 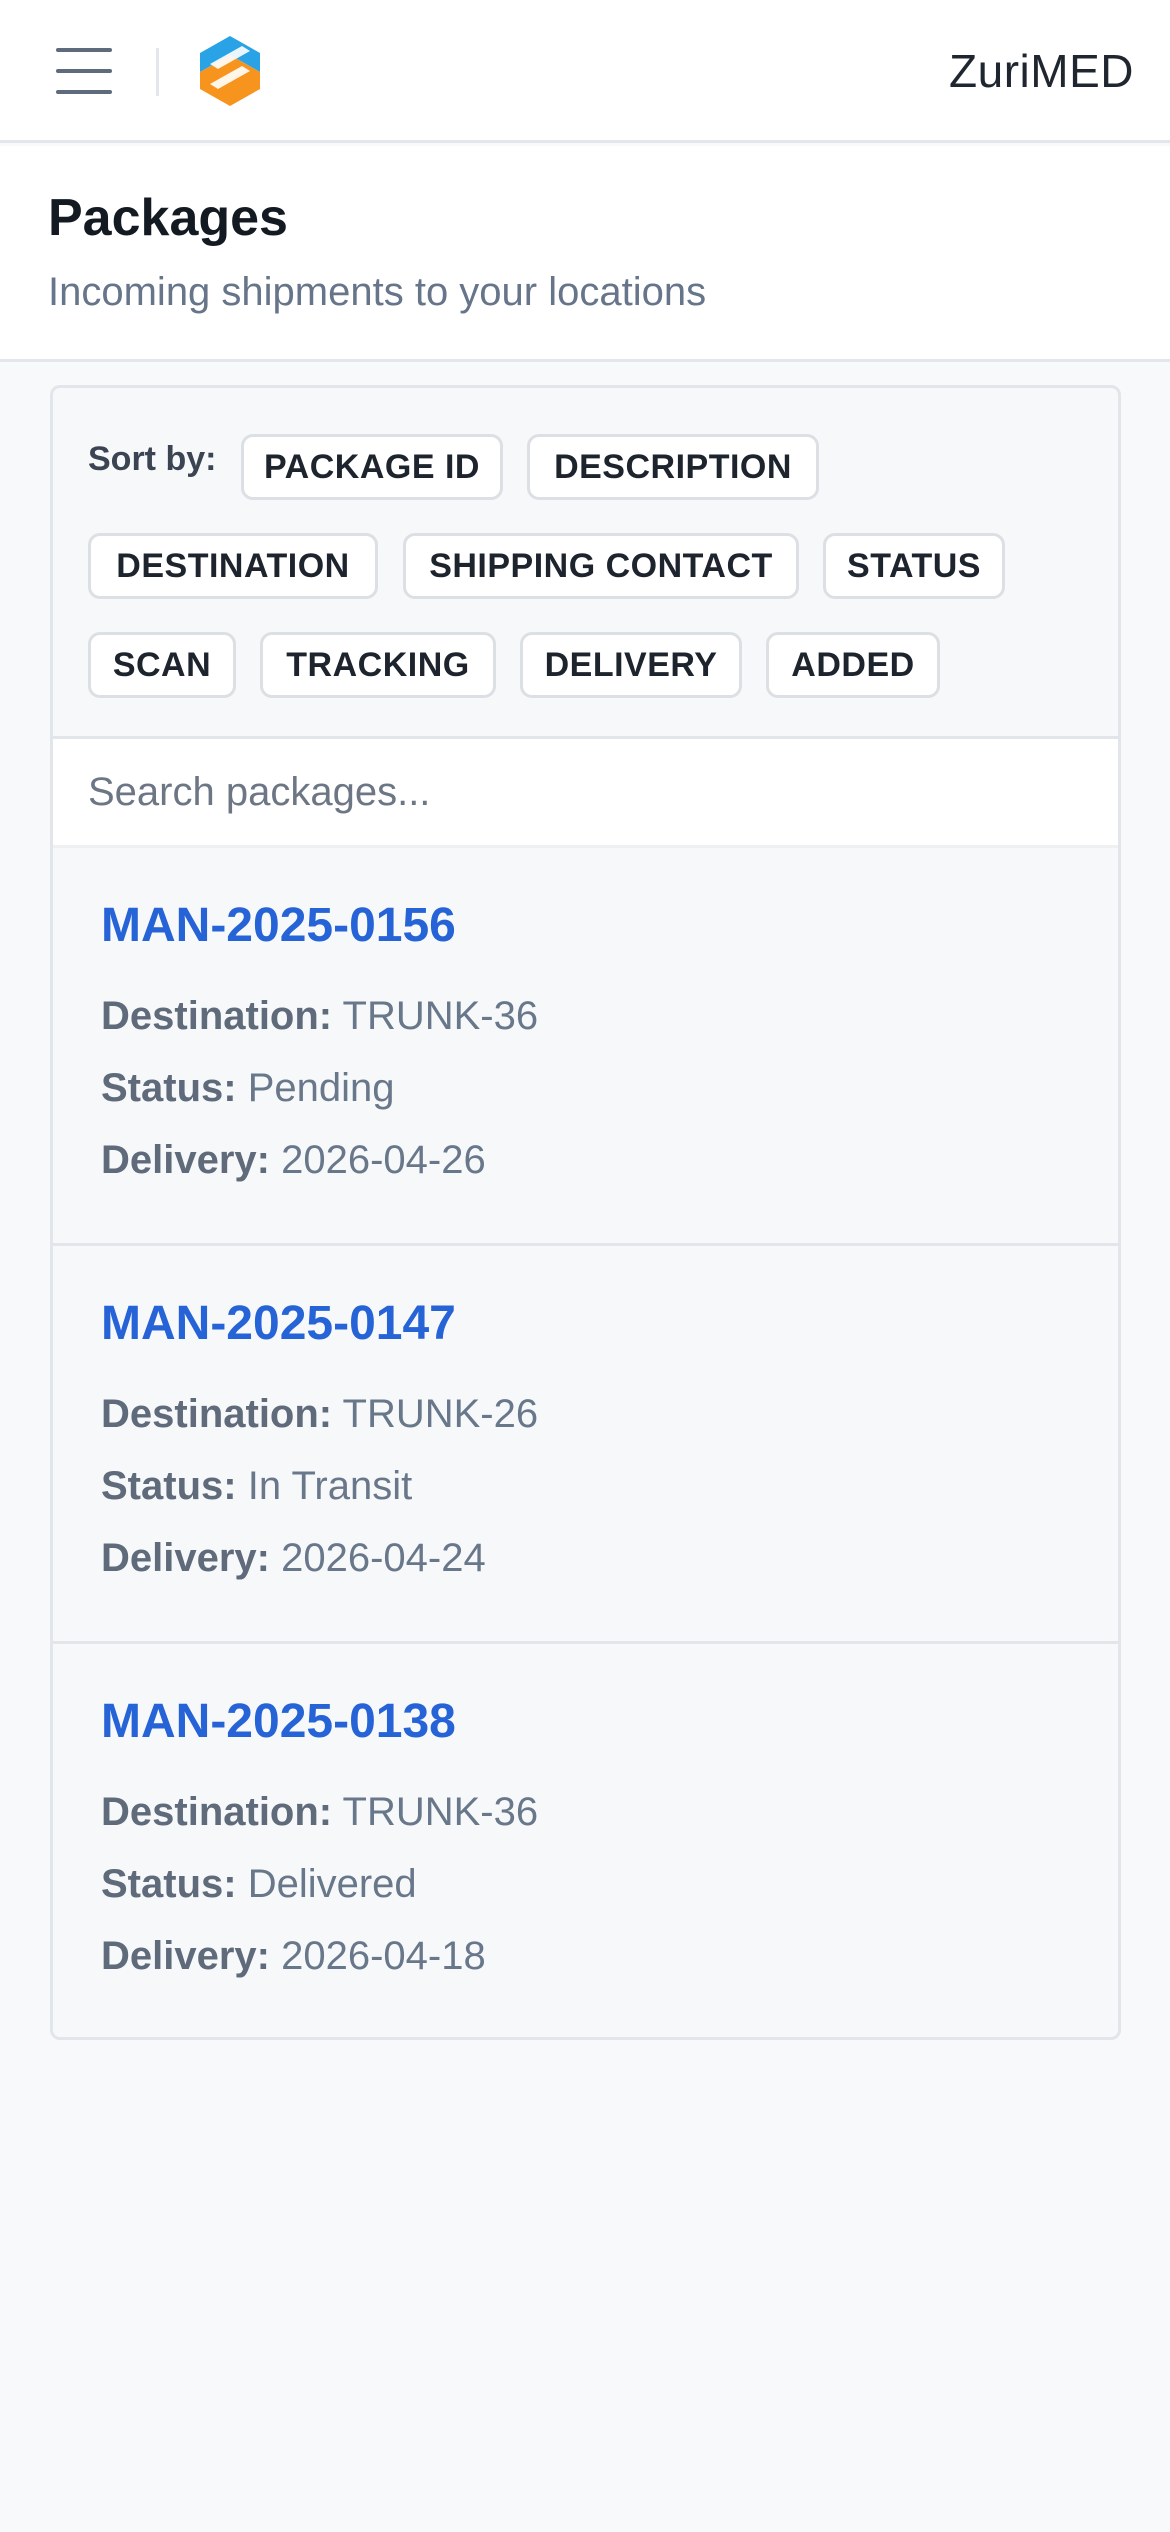 I want to click on sort-label: Sort by:, so click(x=152, y=459).